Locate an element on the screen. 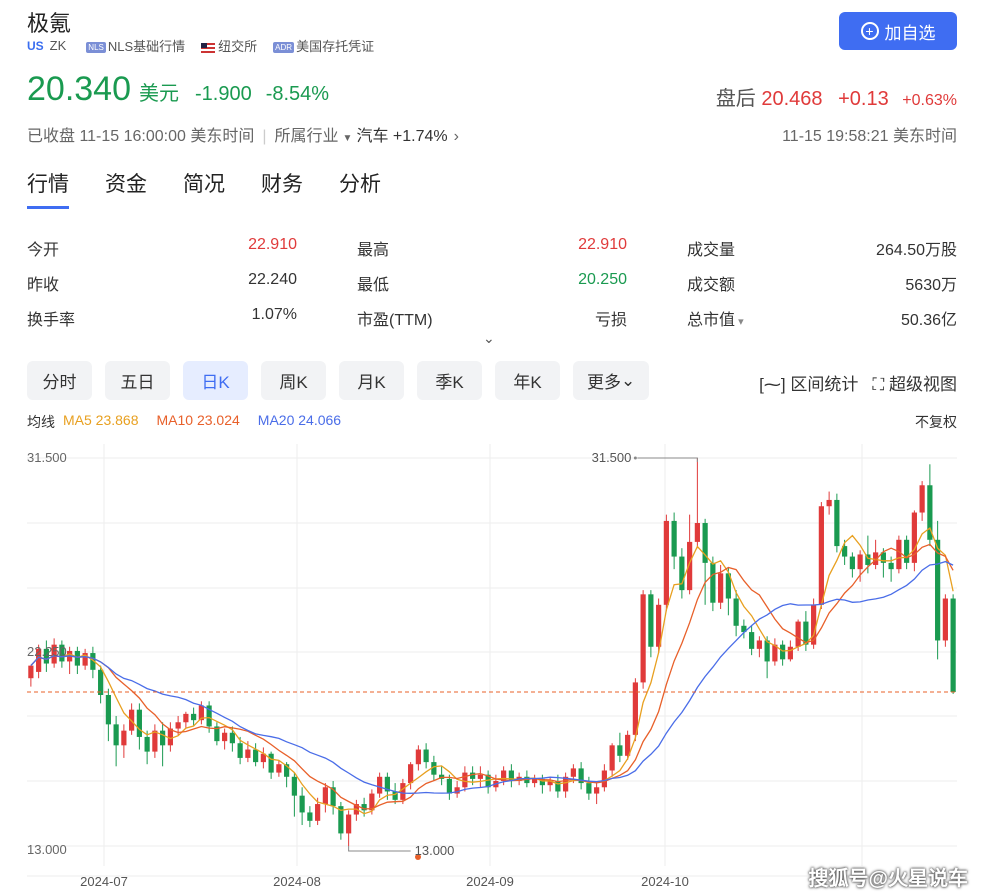 This screenshot has height=895, width=990. period-tab-7: 更多 ⌄ is located at coordinates (611, 380).